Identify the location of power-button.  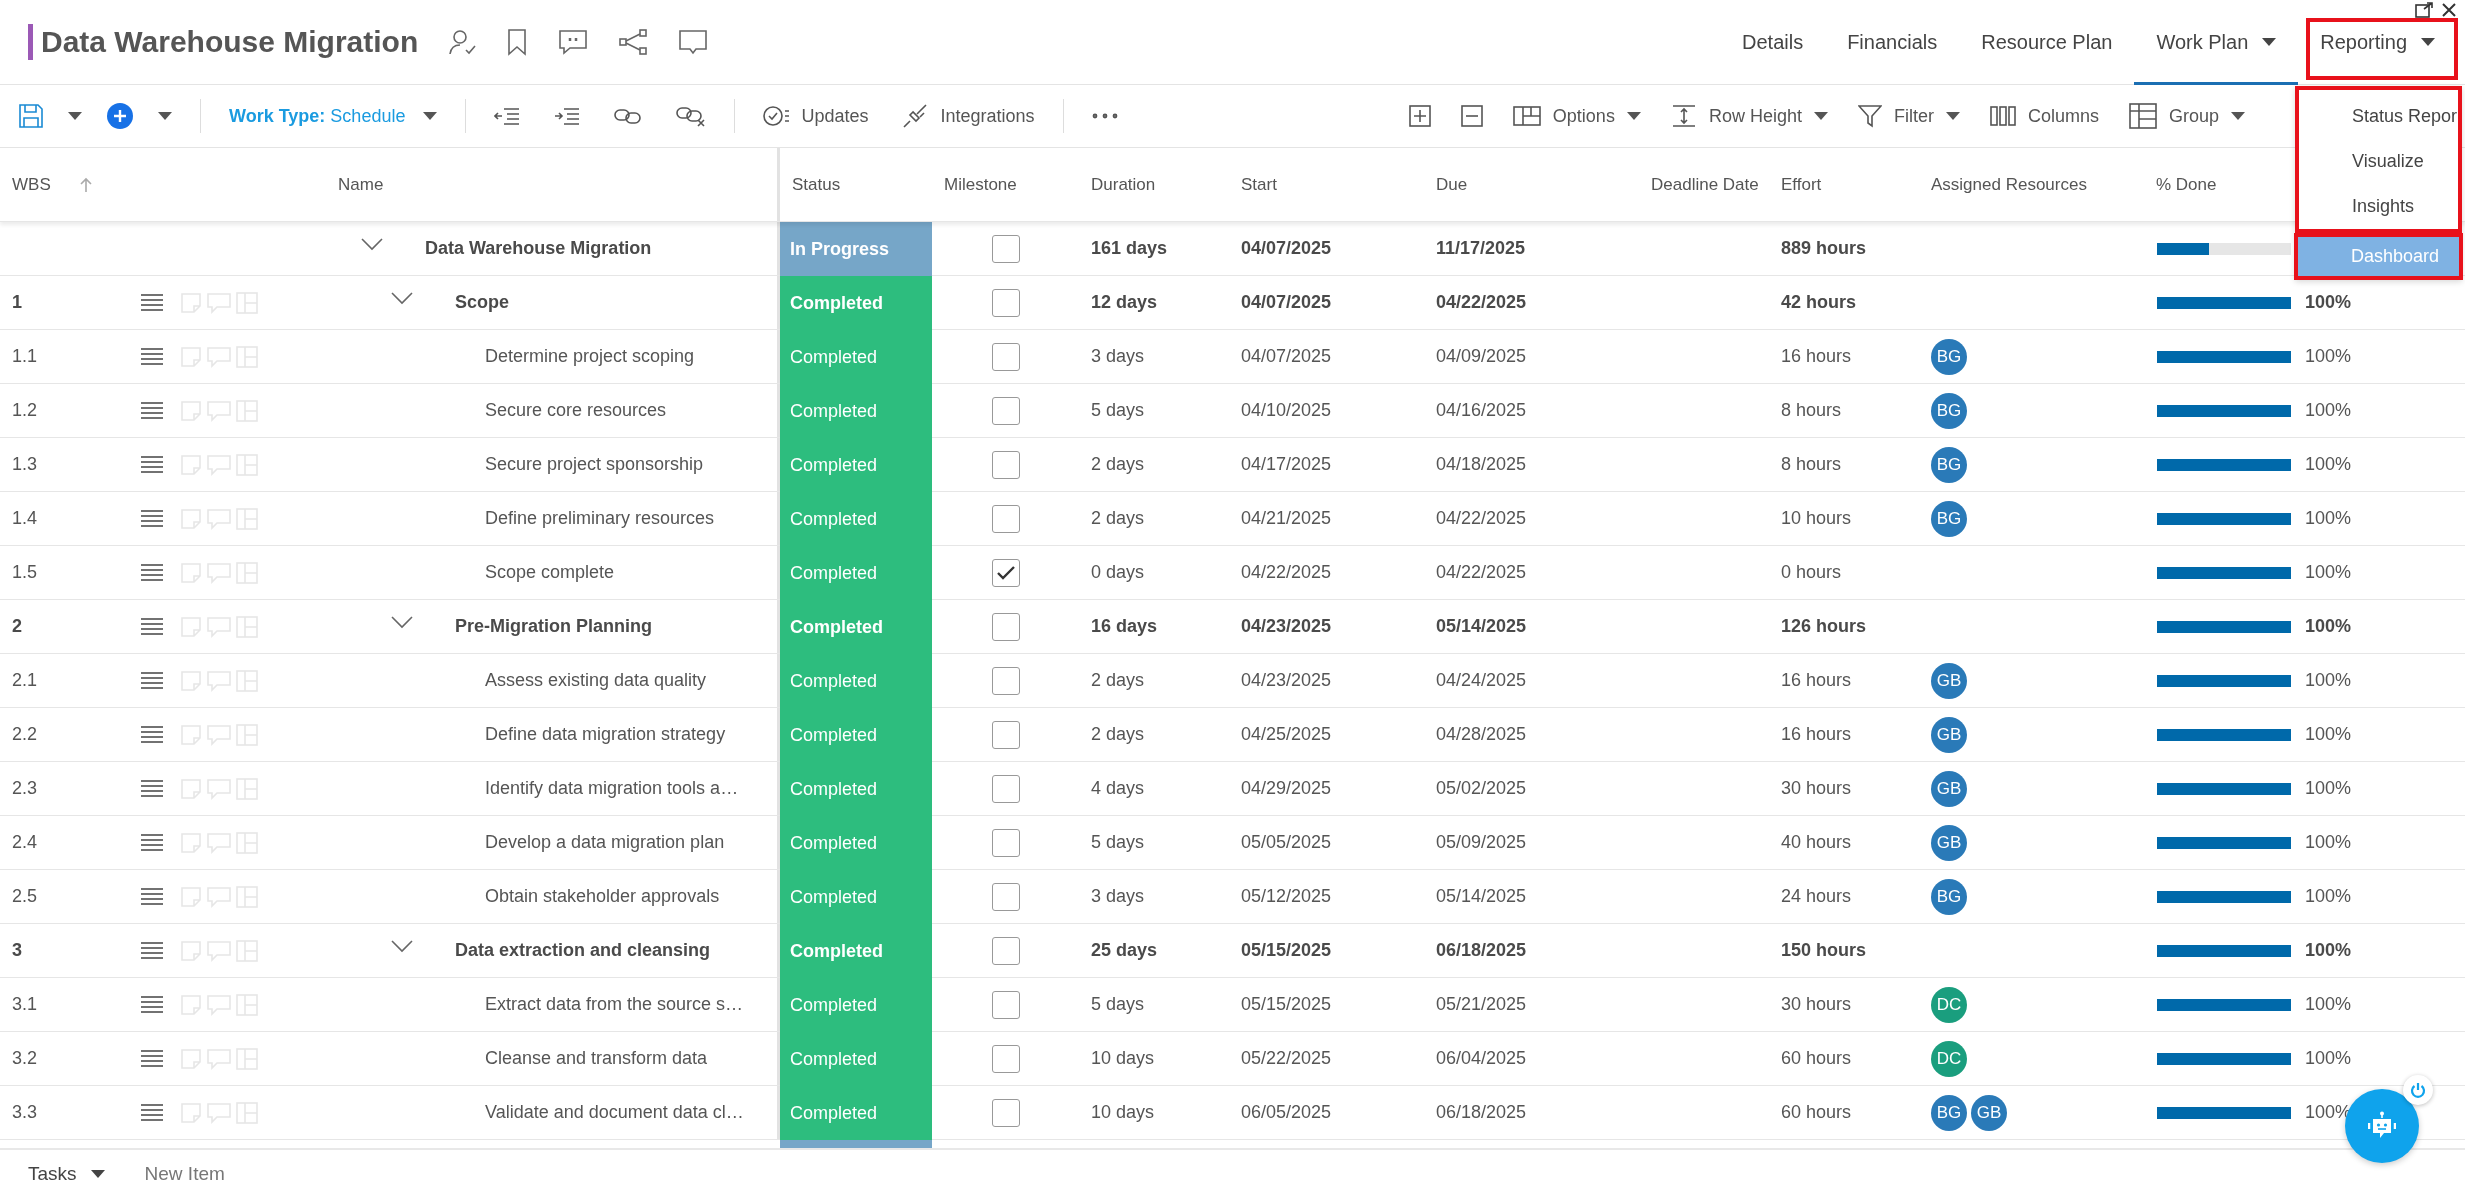
(2418, 1090).